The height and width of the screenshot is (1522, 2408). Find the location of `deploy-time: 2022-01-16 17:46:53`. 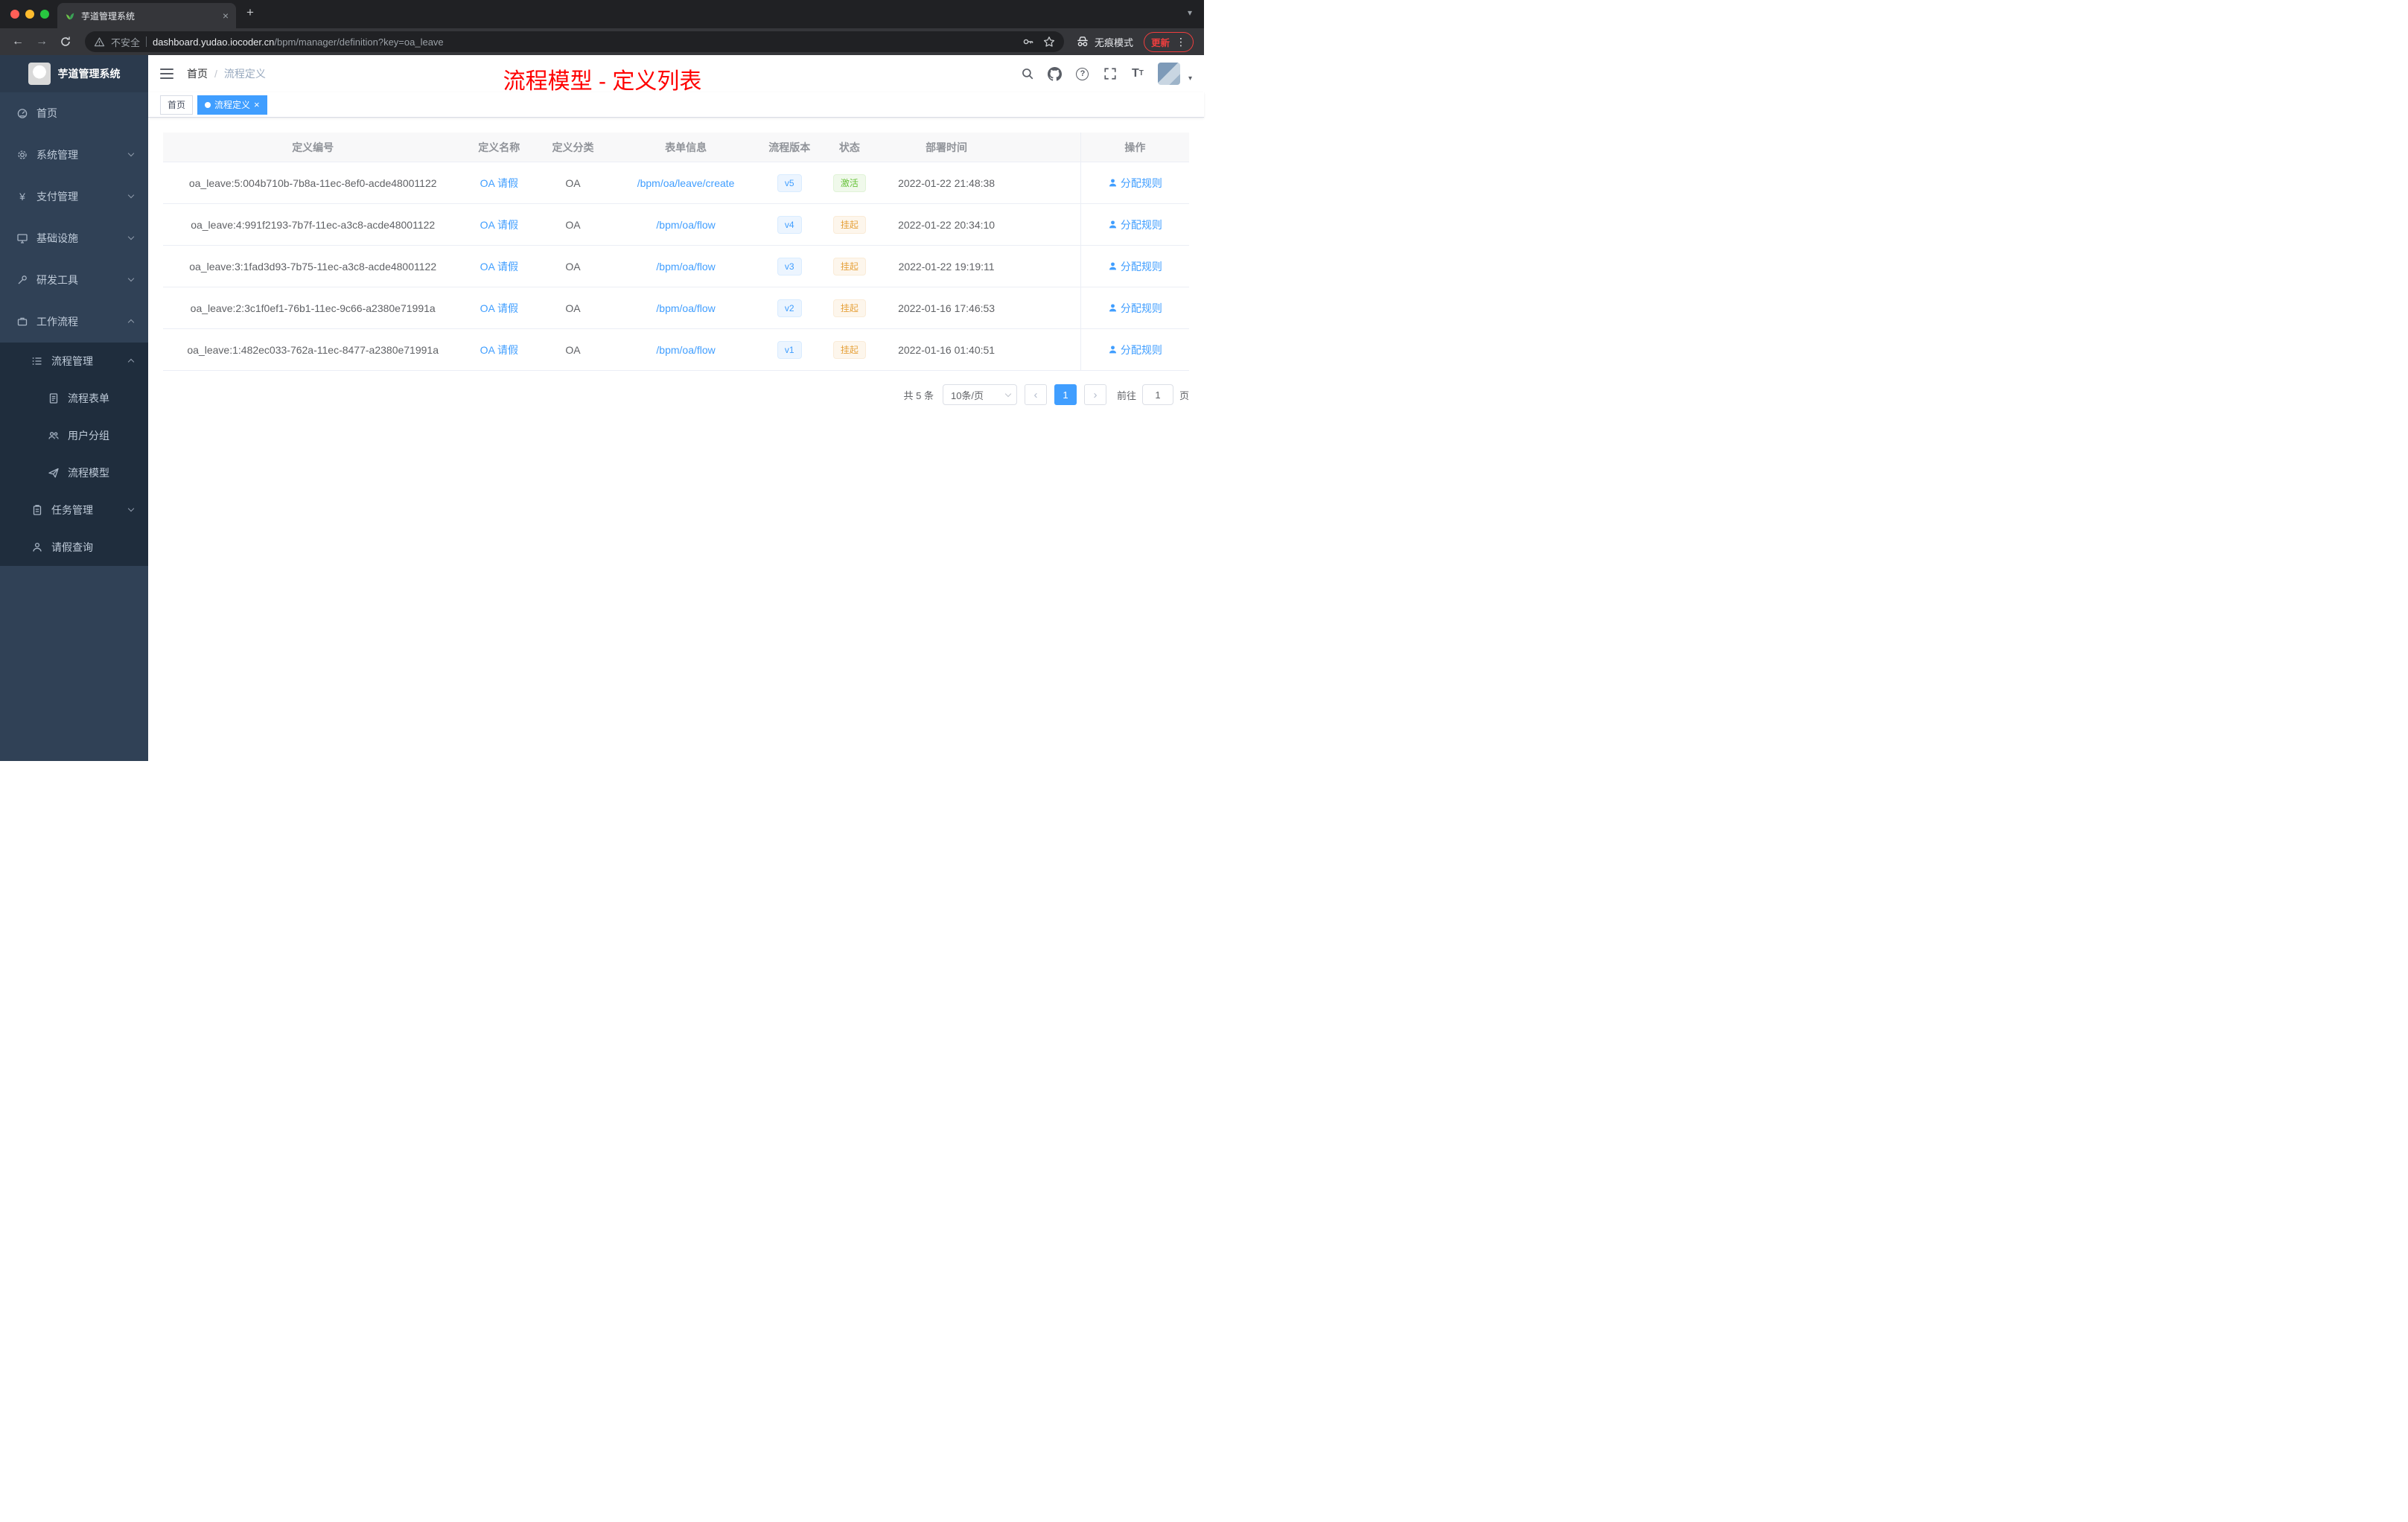

deploy-time: 2022-01-16 17:46:53 is located at coordinates (947, 308).